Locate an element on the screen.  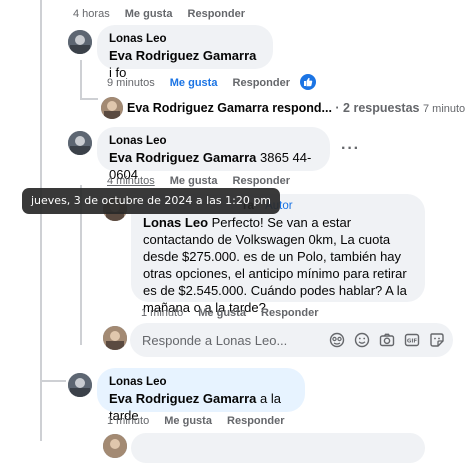
comment-bubble-1: Lonas Leo Eva Rodriguez Gamarra i fo is located at coordinates (185, 52).